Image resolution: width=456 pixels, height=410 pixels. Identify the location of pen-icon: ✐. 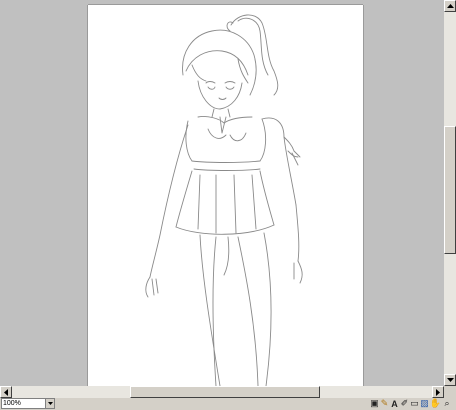
(404, 403).